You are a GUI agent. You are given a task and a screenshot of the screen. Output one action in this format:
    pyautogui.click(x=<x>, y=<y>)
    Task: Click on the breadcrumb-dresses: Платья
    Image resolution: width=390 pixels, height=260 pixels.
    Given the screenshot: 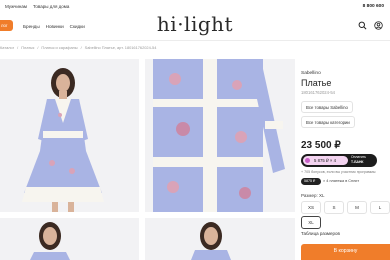 What is the action you would take?
    pyautogui.click(x=27, y=47)
    